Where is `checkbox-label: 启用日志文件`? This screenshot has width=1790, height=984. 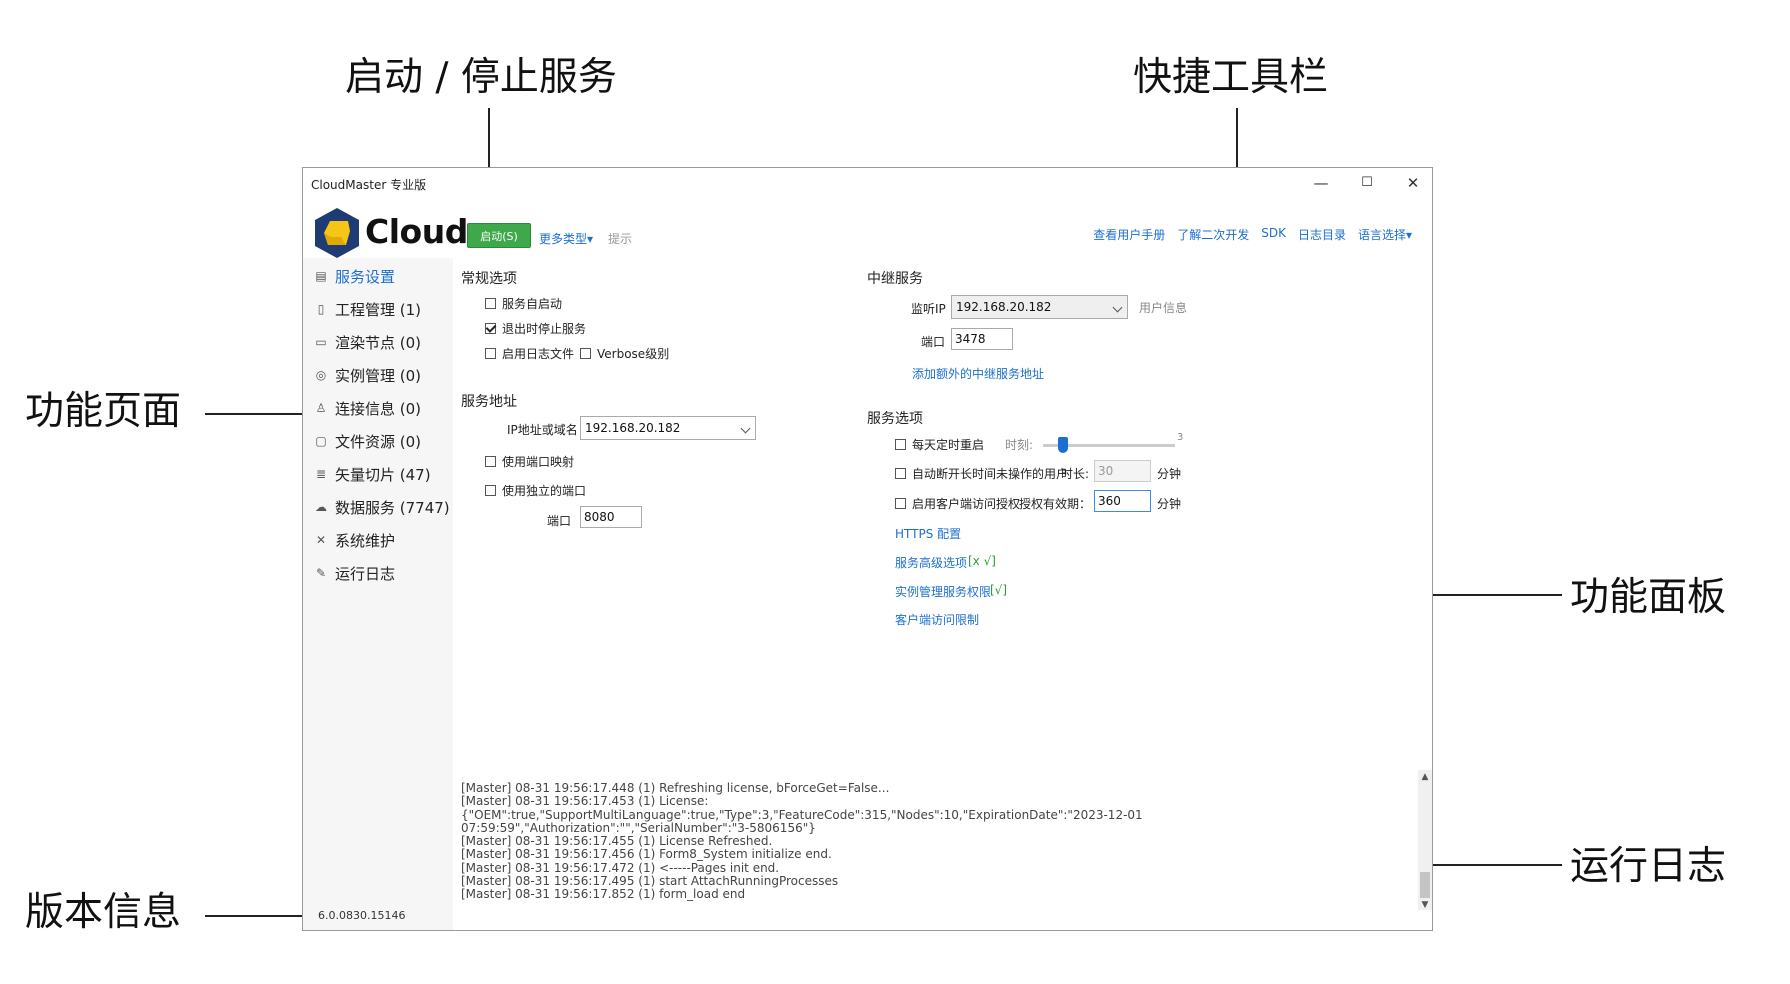
checkbox-label: 启用日志文件 is located at coordinates (538, 354).